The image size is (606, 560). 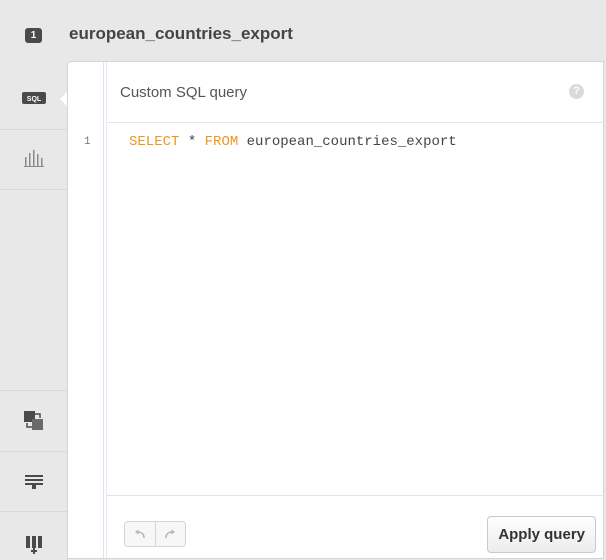 What do you see at coordinates (34, 545) in the screenshot?
I see `column-add-icon` at bounding box center [34, 545].